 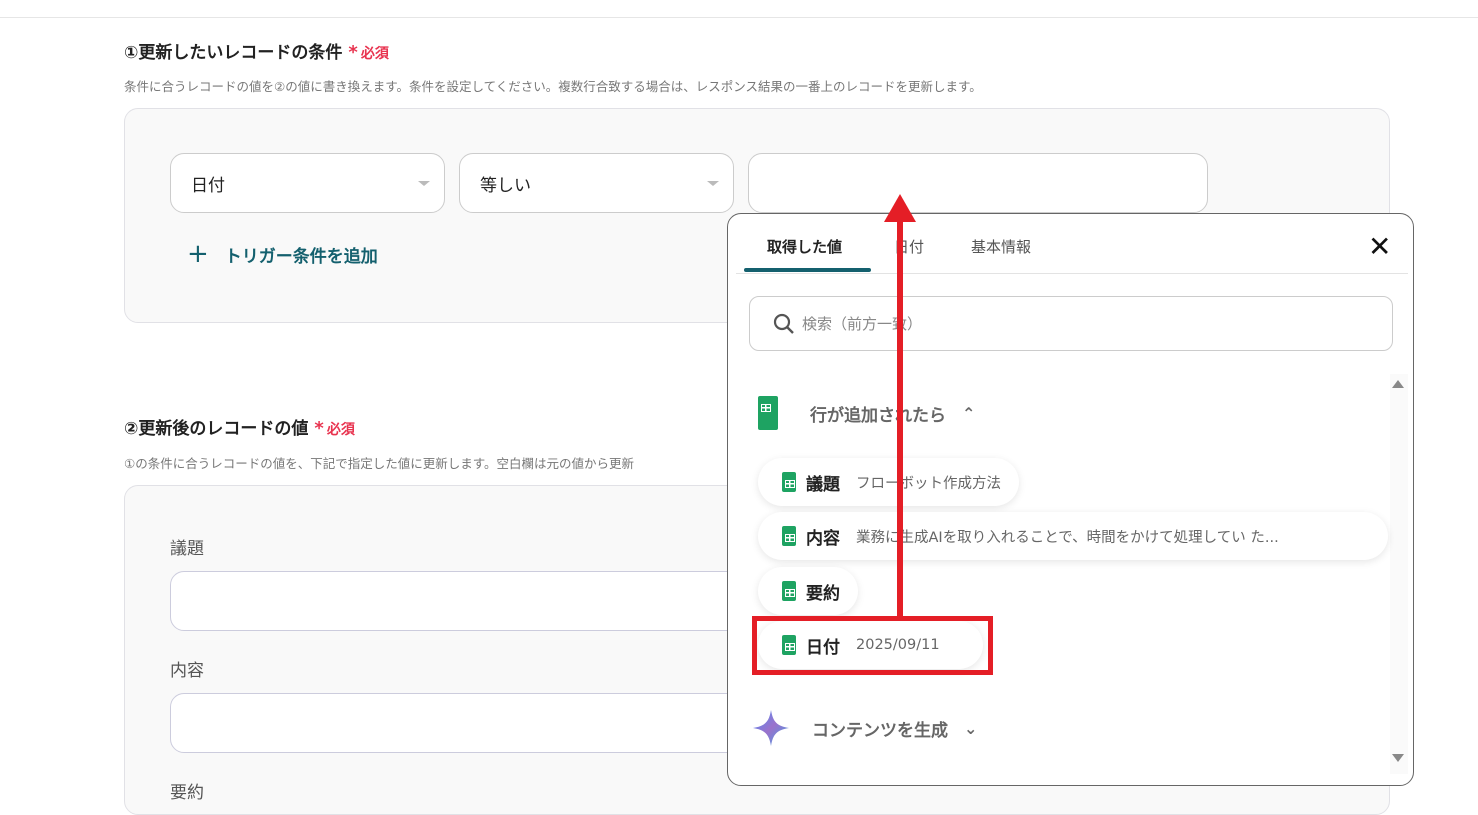 I want to click on group-row-added: 行が追加されたら ⌃, so click(x=866, y=413).